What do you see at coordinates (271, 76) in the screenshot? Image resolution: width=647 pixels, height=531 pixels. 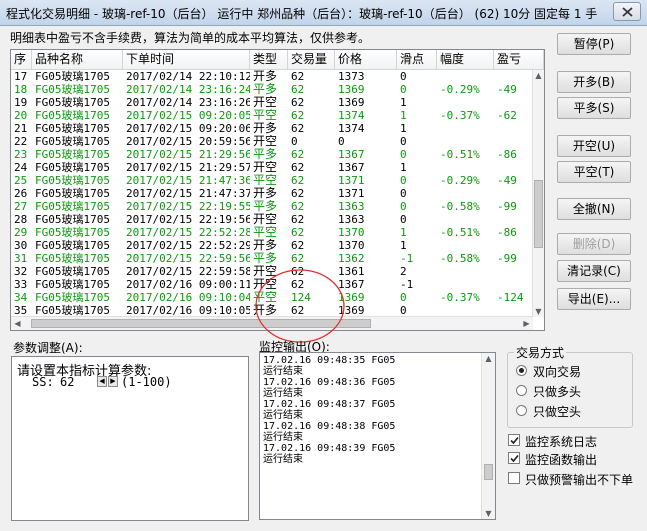 I see `table-row: 17 FG05玻璃1705 2017/02/14 22:10:12 开多 62 1373 0` at bounding box center [271, 76].